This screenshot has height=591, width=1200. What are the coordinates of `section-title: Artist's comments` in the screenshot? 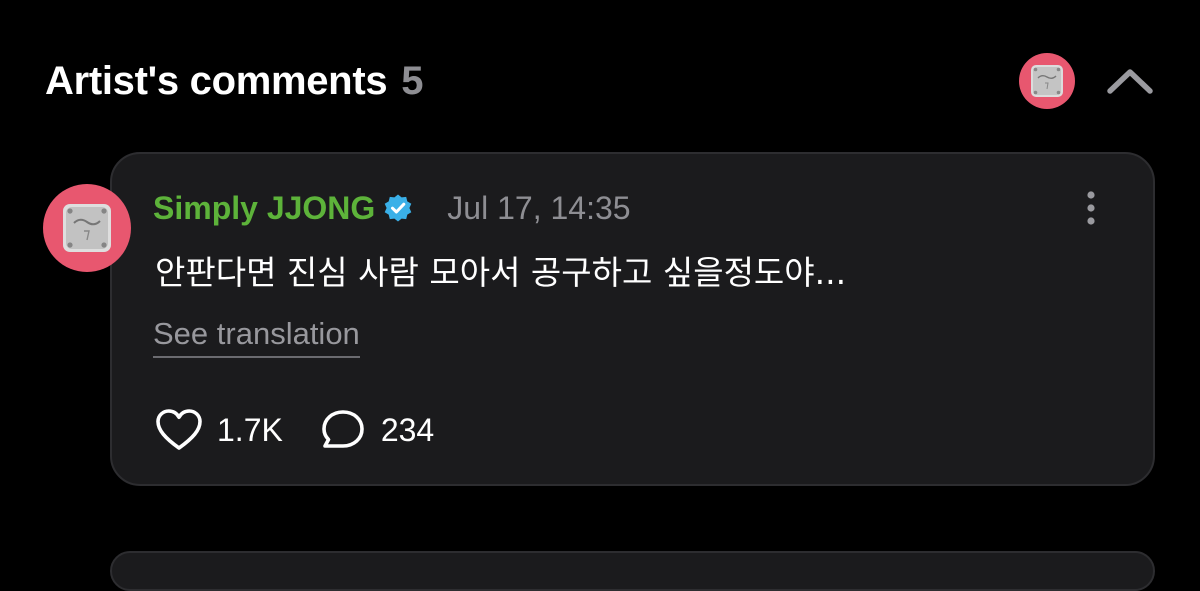 It's located at (216, 80).